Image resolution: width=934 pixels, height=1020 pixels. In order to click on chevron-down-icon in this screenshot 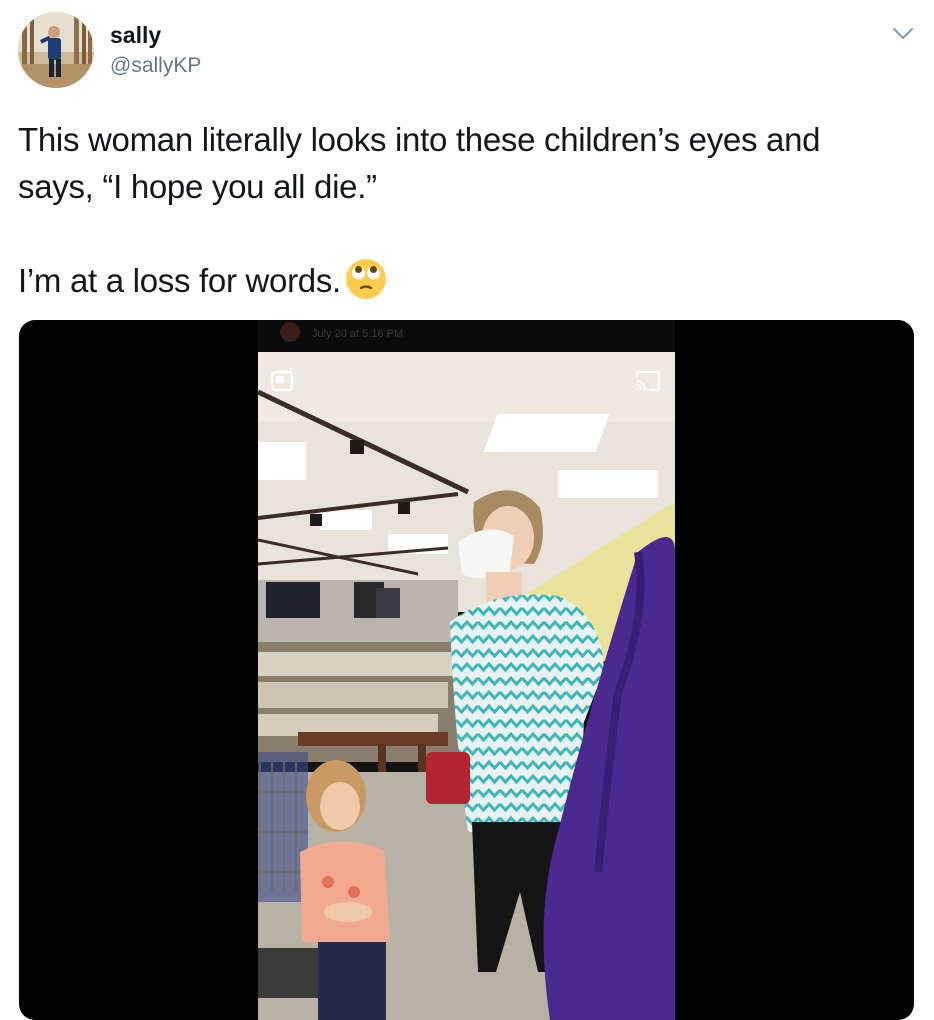, I will do `click(903, 33)`.